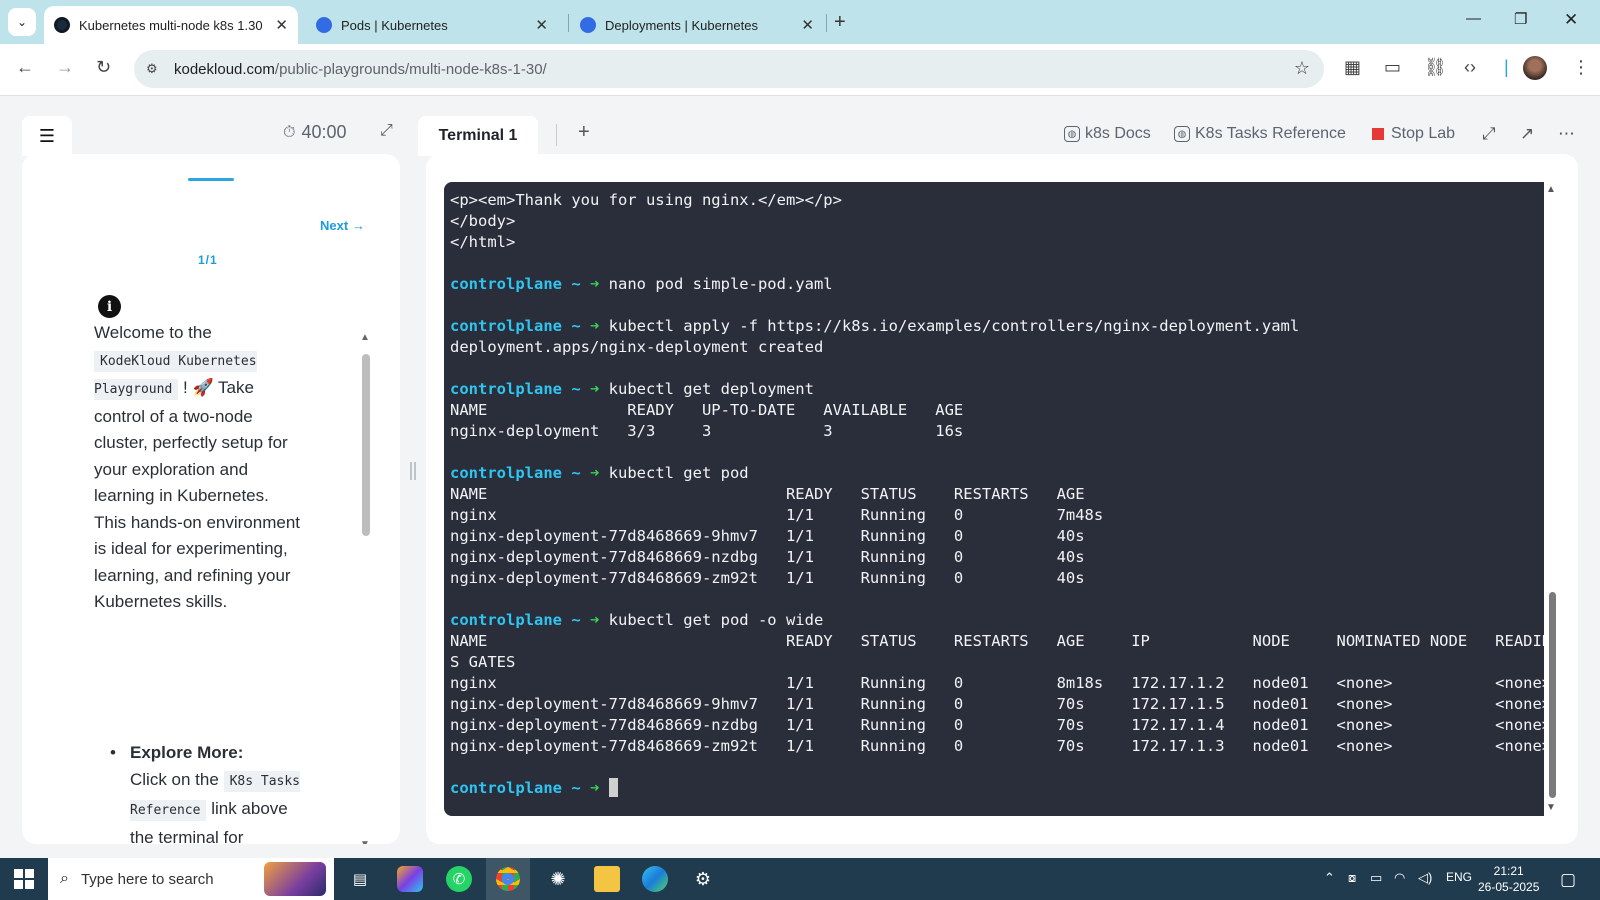 The height and width of the screenshot is (900, 1600). Describe the element at coordinates (22, 22) in the screenshot. I see `tab-search-button: ⌄` at that location.